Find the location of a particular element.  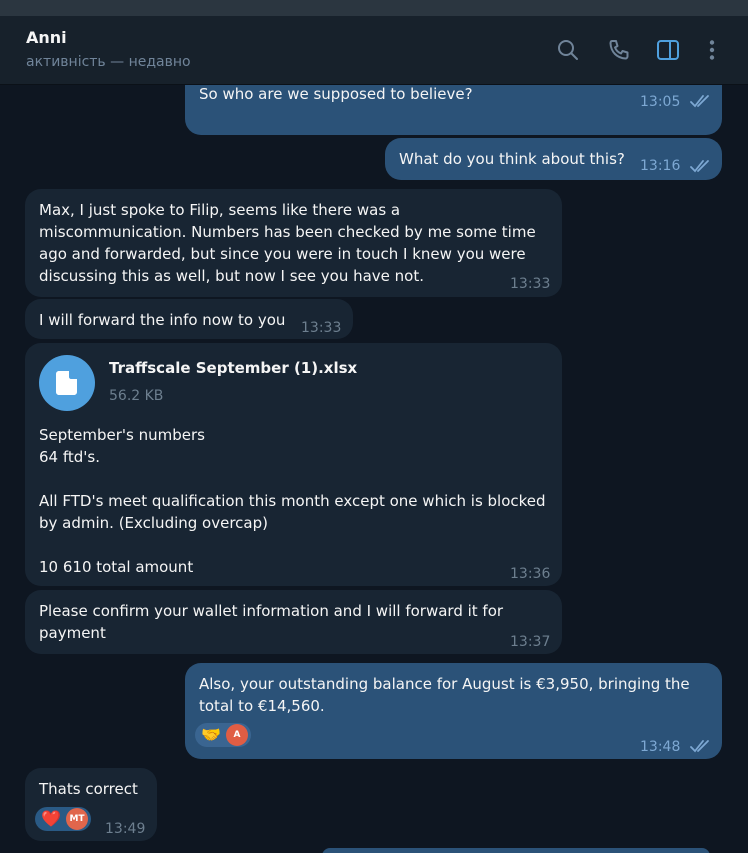

message-time: 13:36 is located at coordinates (530, 574).